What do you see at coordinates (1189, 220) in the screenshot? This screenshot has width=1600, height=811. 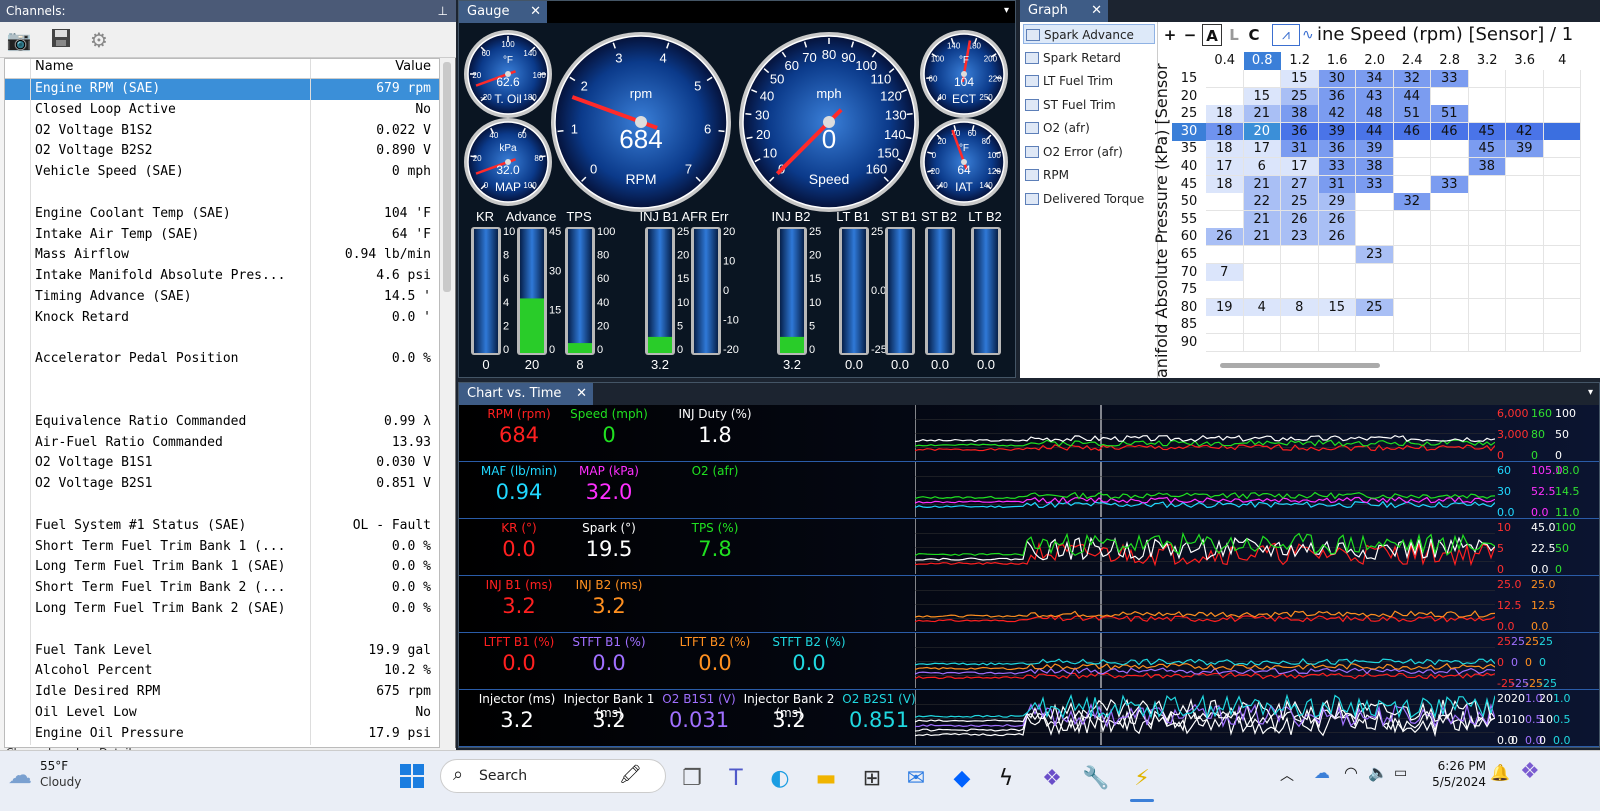 I see `graph-row-header: 55` at bounding box center [1189, 220].